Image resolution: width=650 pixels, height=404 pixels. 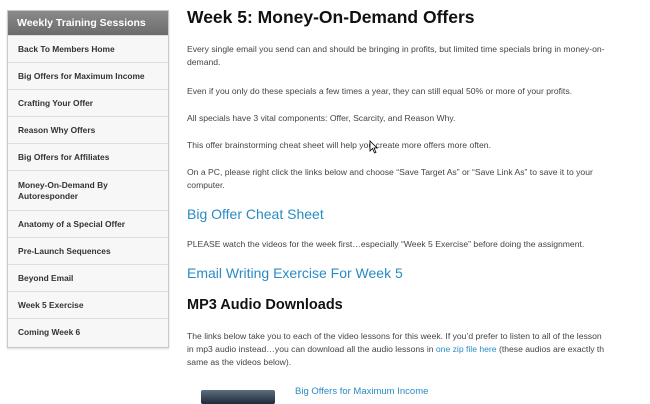 What do you see at coordinates (204, 62) in the screenshot?
I see `intro-line-2: demand.` at bounding box center [204, 62].